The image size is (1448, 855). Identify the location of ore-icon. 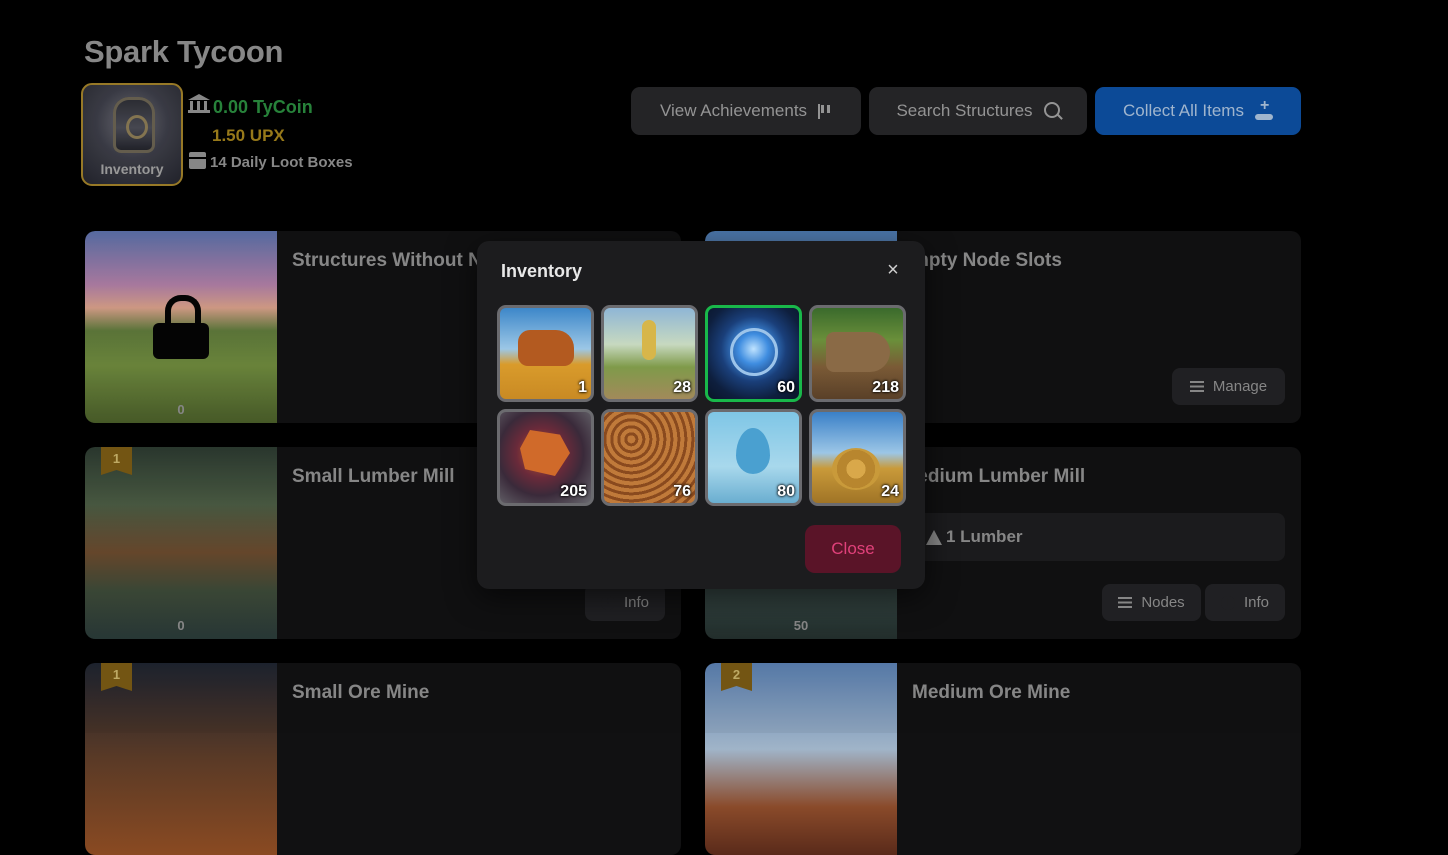
(545, 453).